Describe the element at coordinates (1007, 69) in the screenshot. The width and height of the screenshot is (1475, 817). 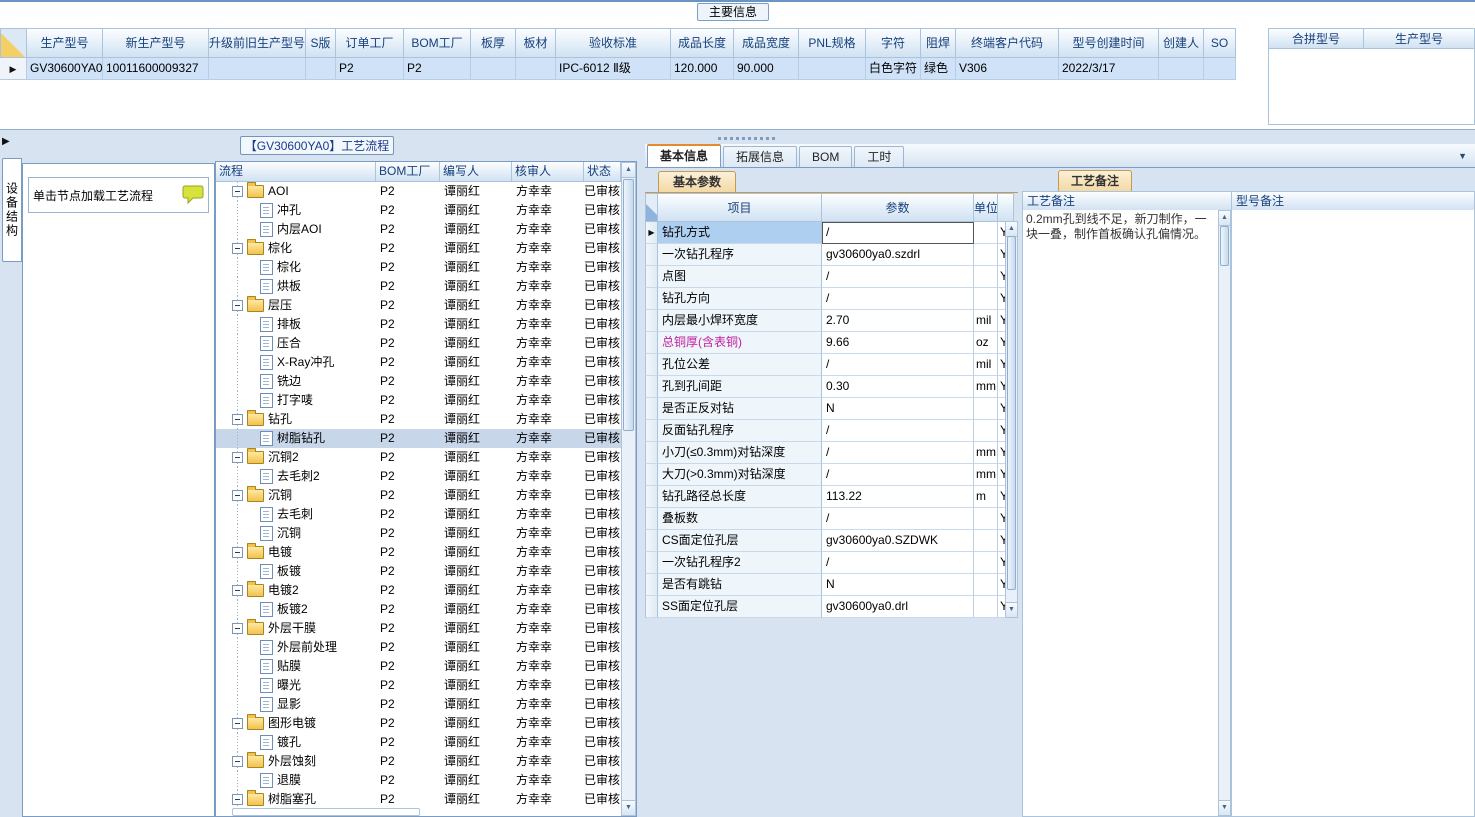
I see `main-grid-cell: V306` at that location.